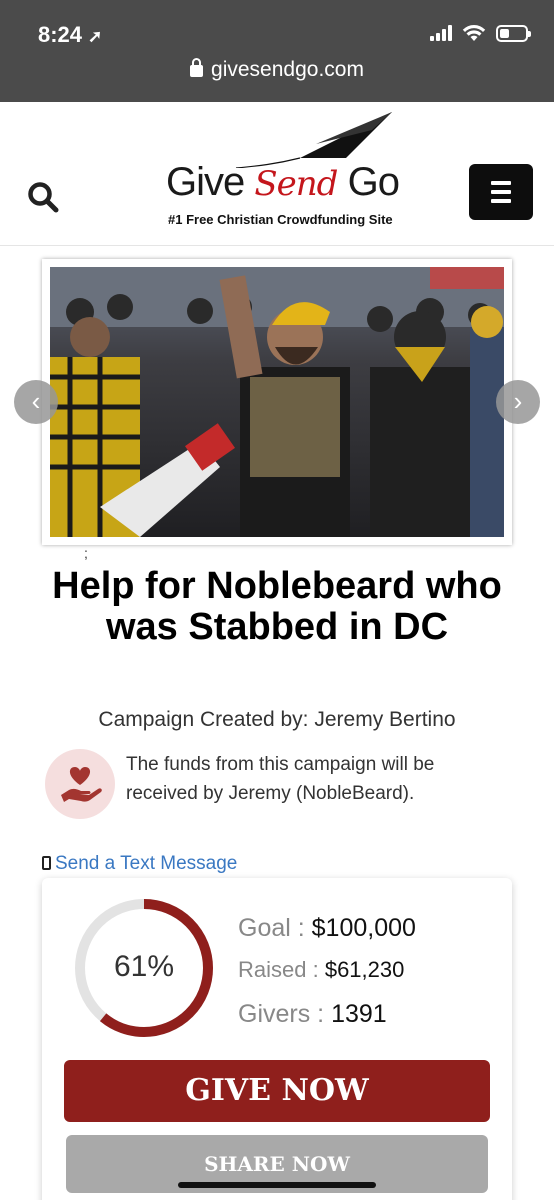  I want to click on browser-chrome: 8:24 ➚ givesendgo.com, so click(277, 51).